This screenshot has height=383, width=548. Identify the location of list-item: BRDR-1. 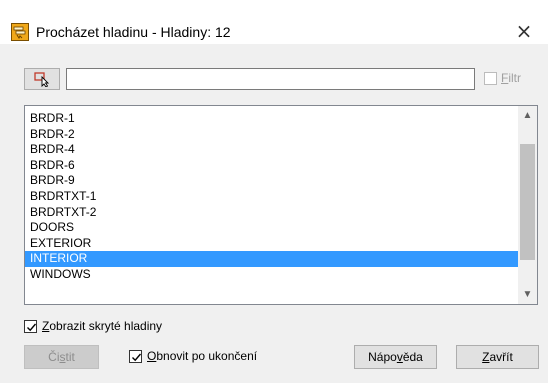
(271, 119).